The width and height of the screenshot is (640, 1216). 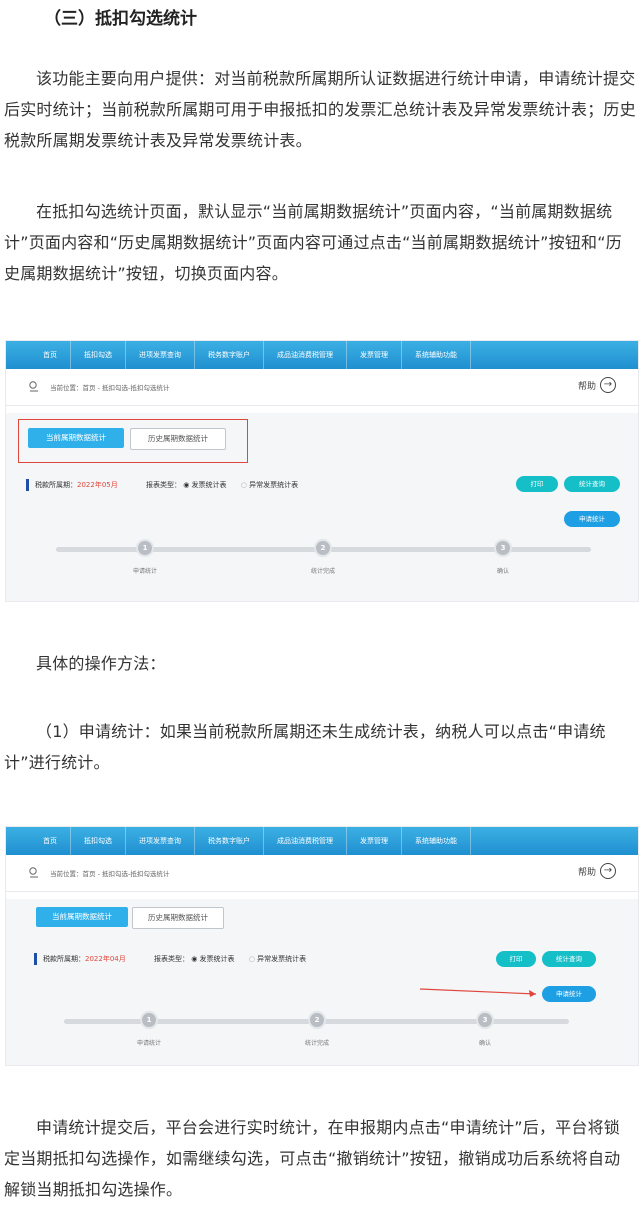 What do you see at coordinates (97, 485) in the screenshot?
I see `period-value: 2022年05月` at bounding box center [97, 485].